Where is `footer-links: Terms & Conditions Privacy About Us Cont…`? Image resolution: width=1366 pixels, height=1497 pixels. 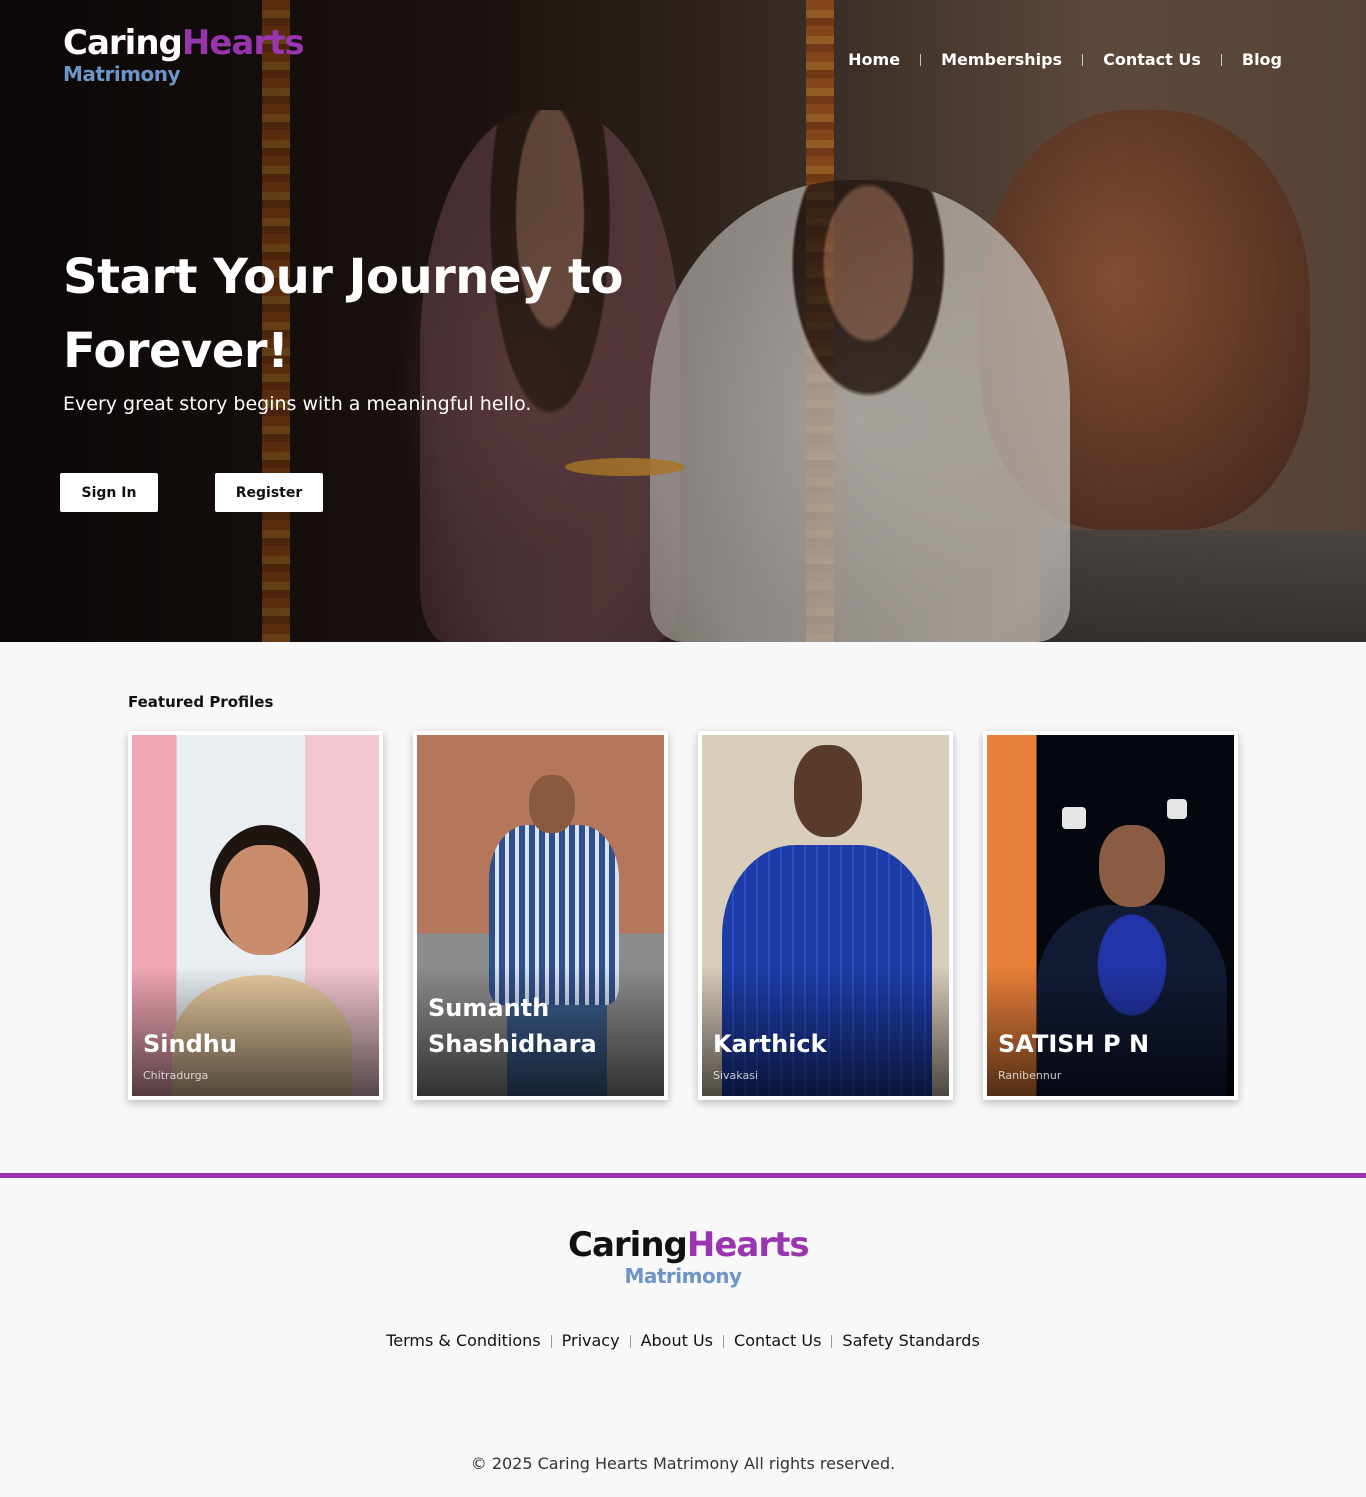 footer-links: Terms & Conditions Privacy About Us Cont… is located at coordinates (683, 1341).